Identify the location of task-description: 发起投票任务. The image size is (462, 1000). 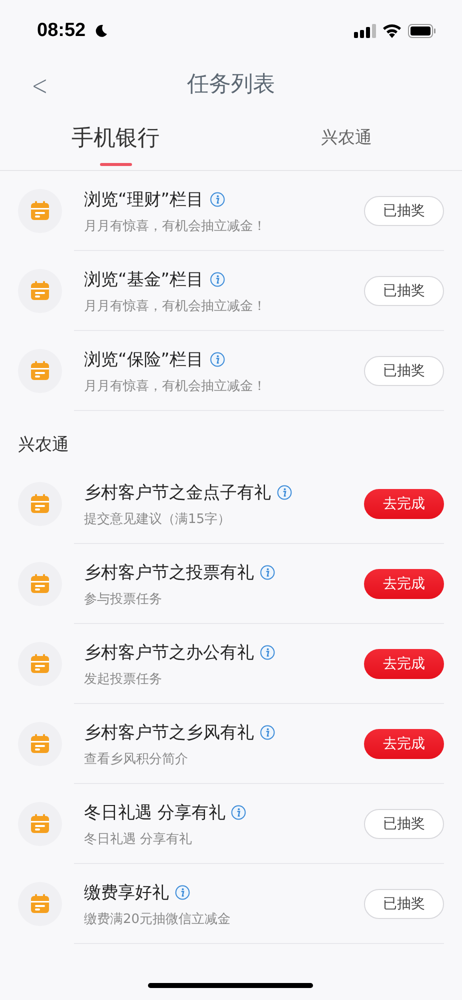
(123, 679).